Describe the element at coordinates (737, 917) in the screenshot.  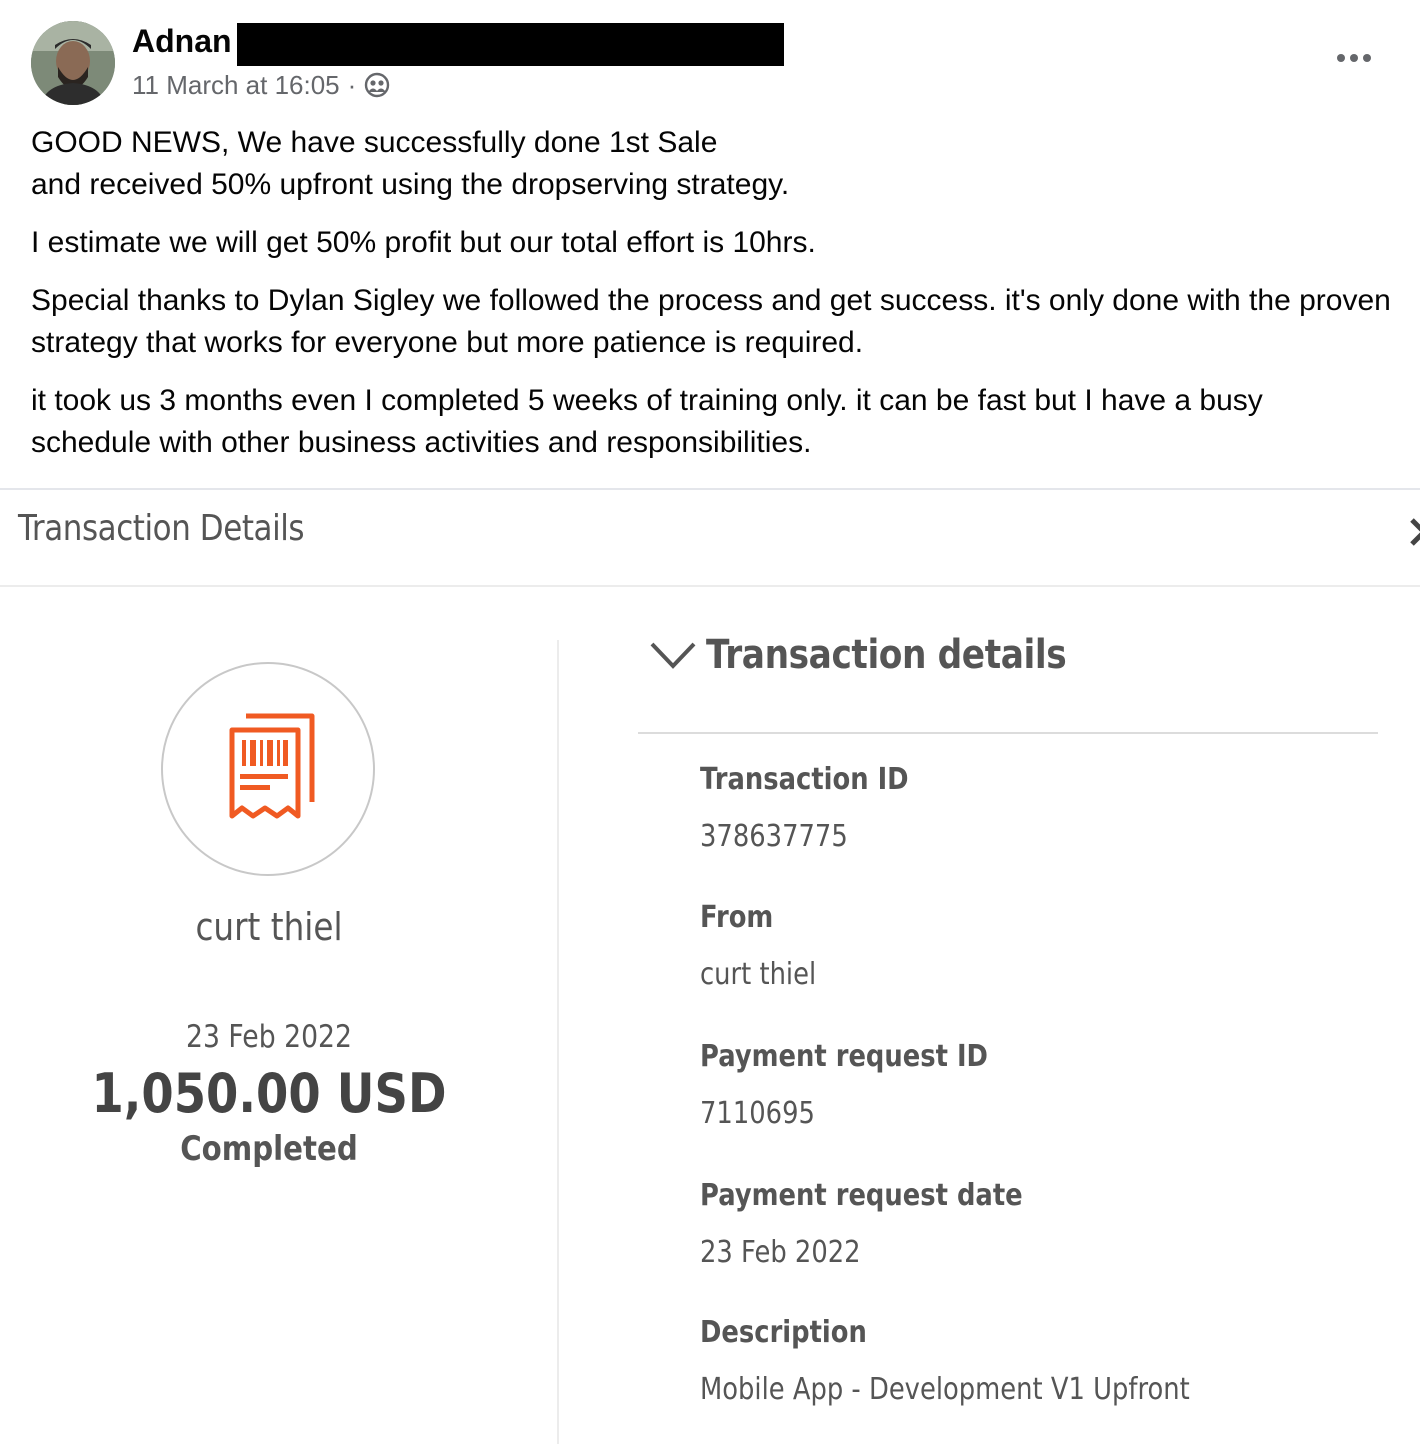
I see `field-label: From` at that location.